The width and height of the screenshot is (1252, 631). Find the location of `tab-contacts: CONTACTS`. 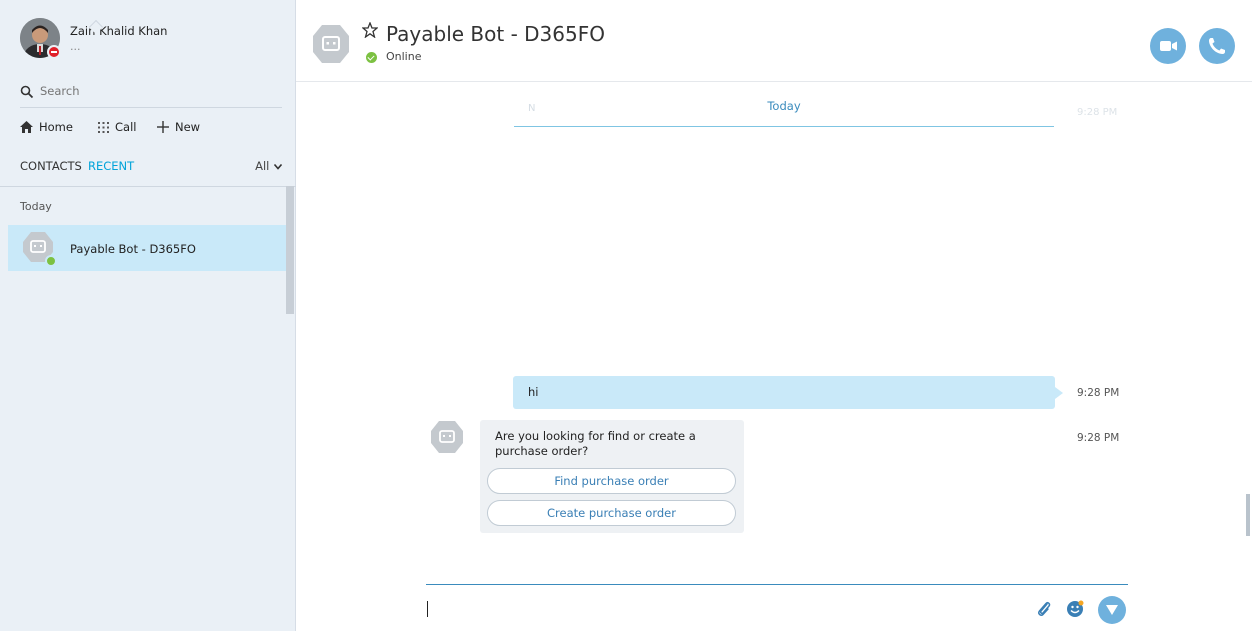

tab-contacts: CONTACTS is located at coordinates (51, 166).